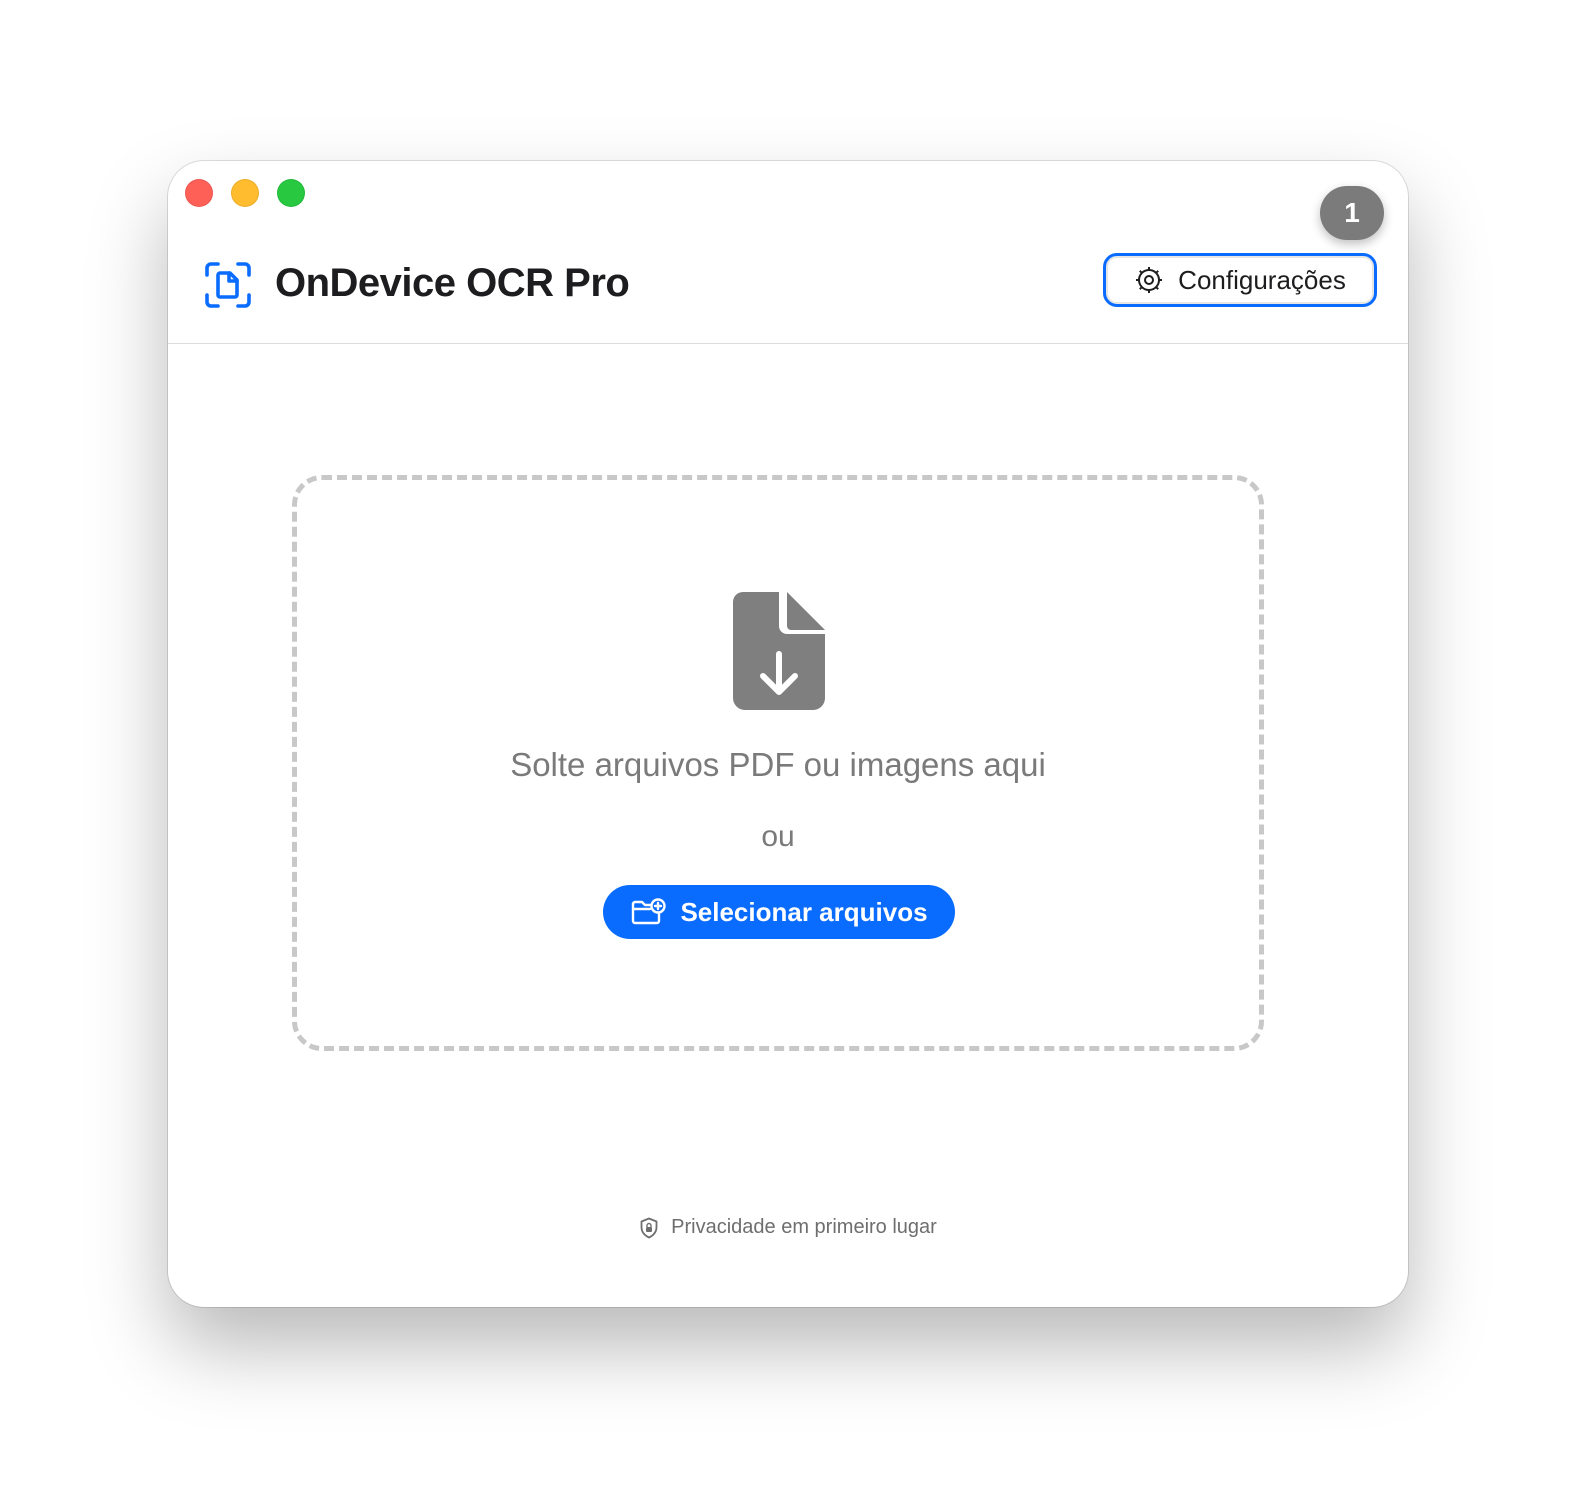  Describe the element at coordinates (804, 1227) in the screenshot. I see `privacy-text: Privacidade em primeiro lugar` at that location.